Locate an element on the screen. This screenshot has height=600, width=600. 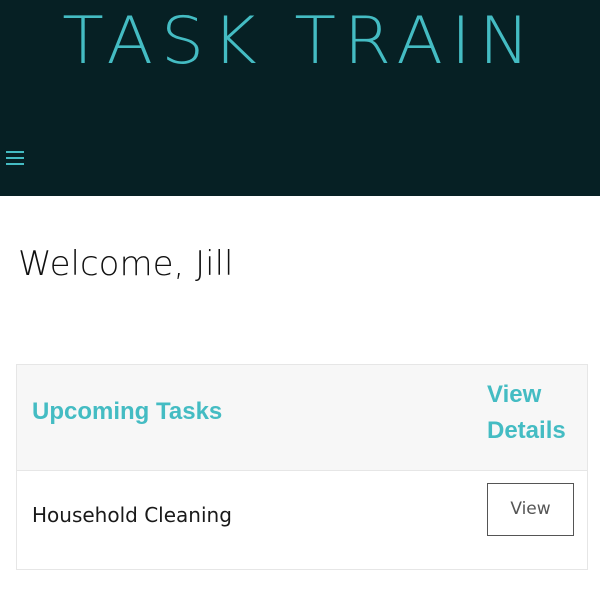
view-task-button: View is located at coordinates (530, 509).